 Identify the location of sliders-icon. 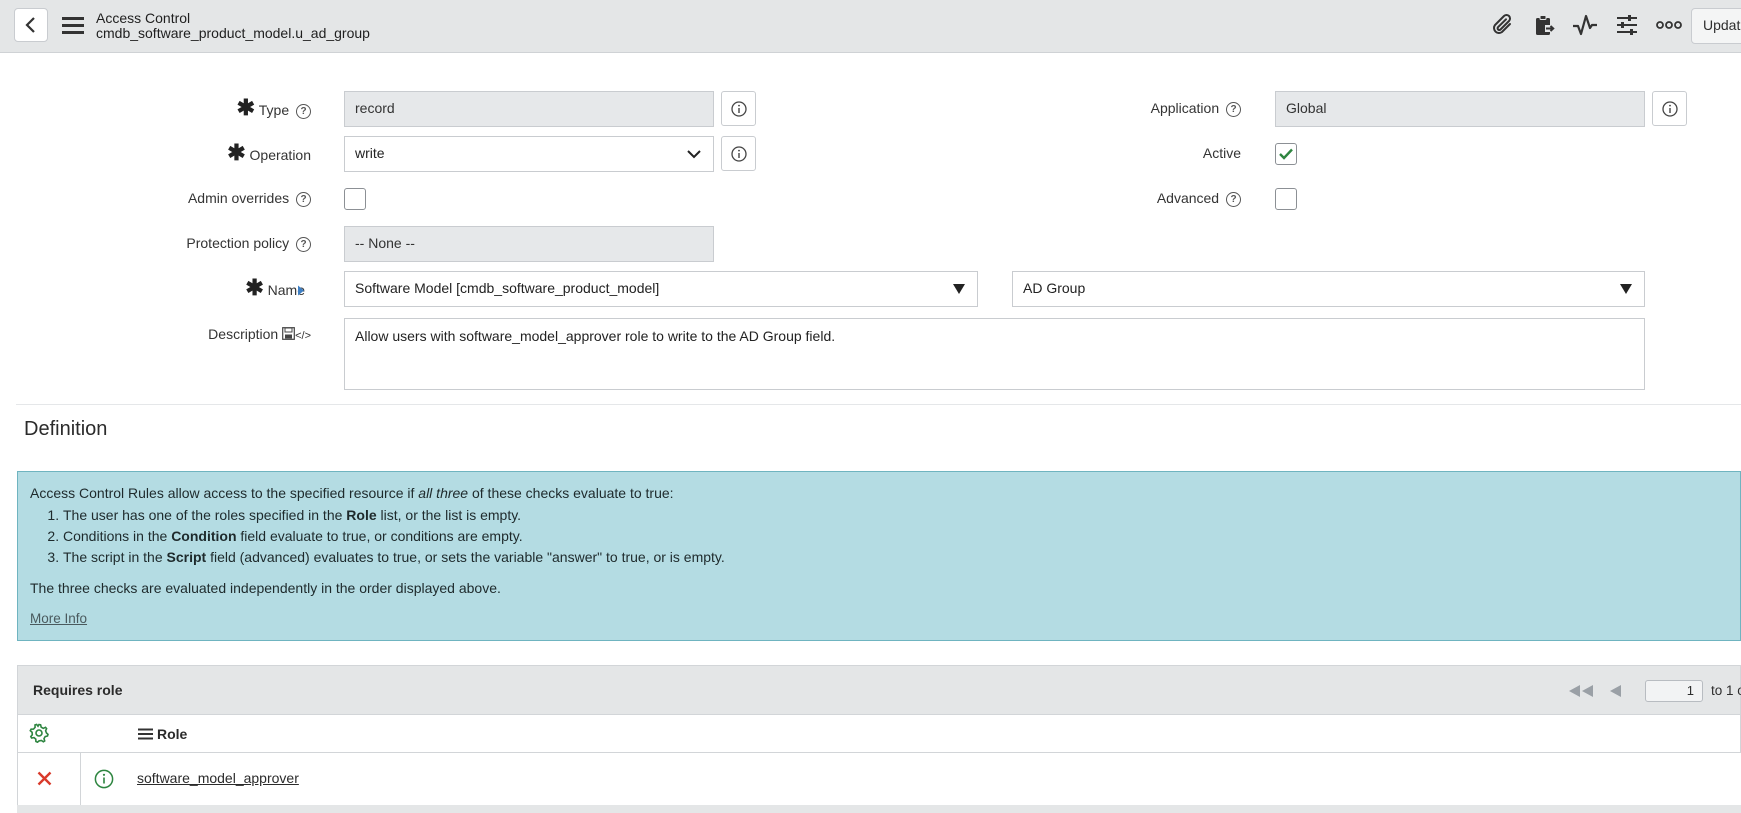
(1627, 25).